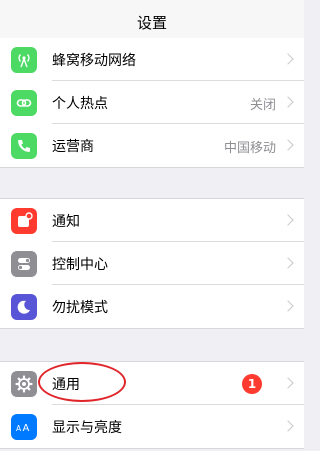  I want to click on notification-badge: 1, so click(252, 384).